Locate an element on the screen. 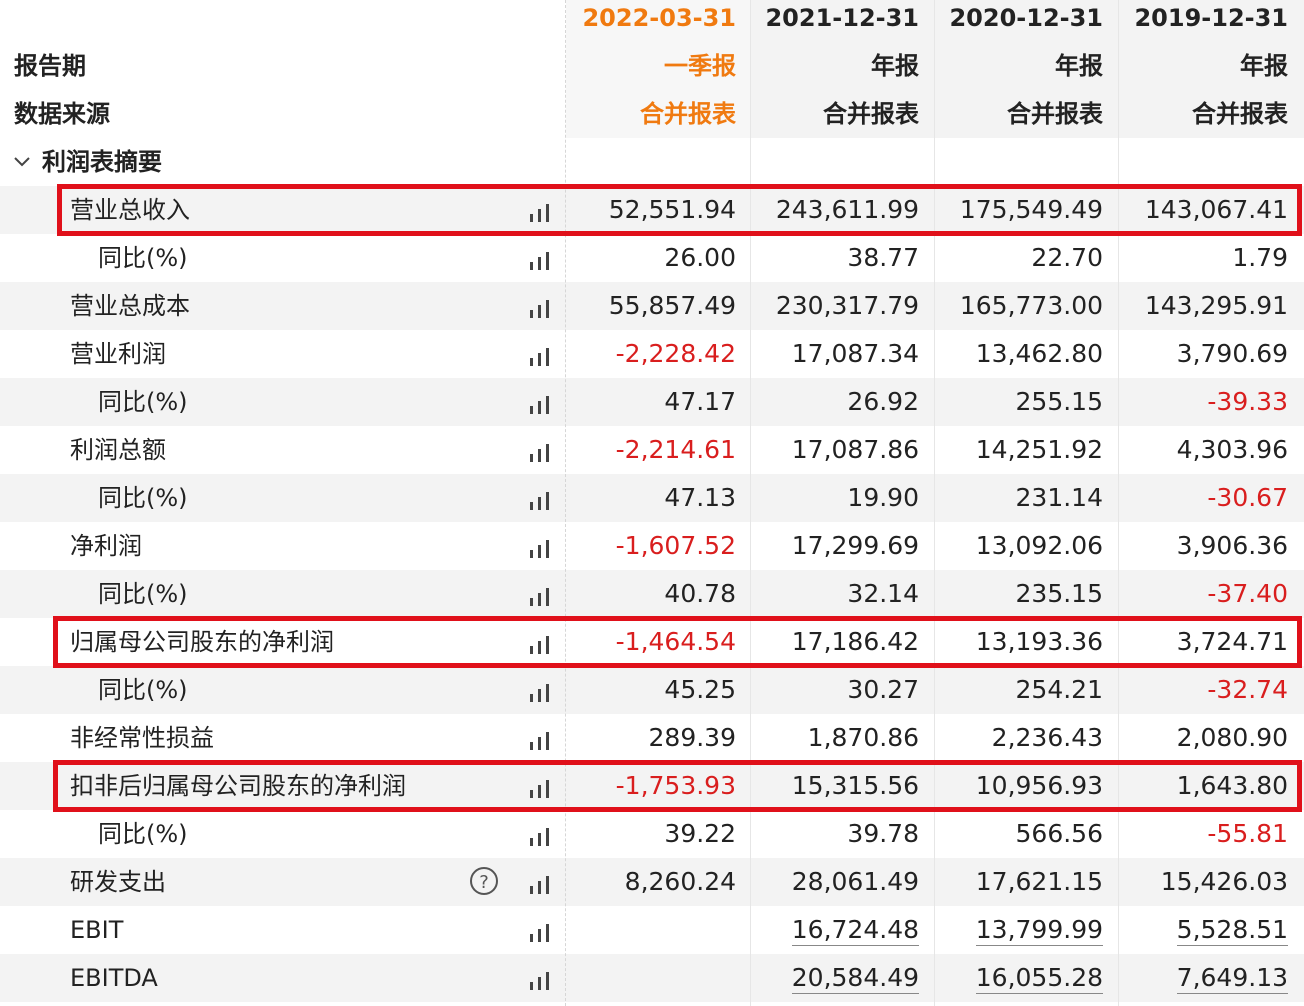 Image resolution: width=1304 pixels, height=1006 pixels. value-cell: 40.78 is located at coordinates (651, 594).